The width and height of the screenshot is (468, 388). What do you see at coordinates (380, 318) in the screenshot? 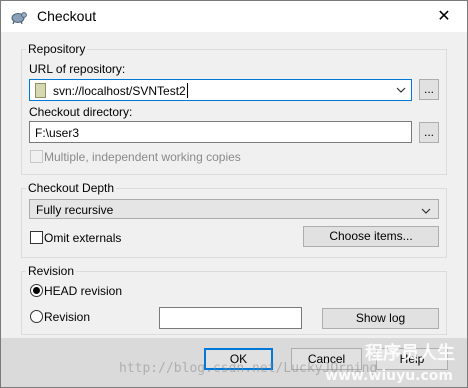
I see `show-log-button: Show log` at bounding box center [380, 318].